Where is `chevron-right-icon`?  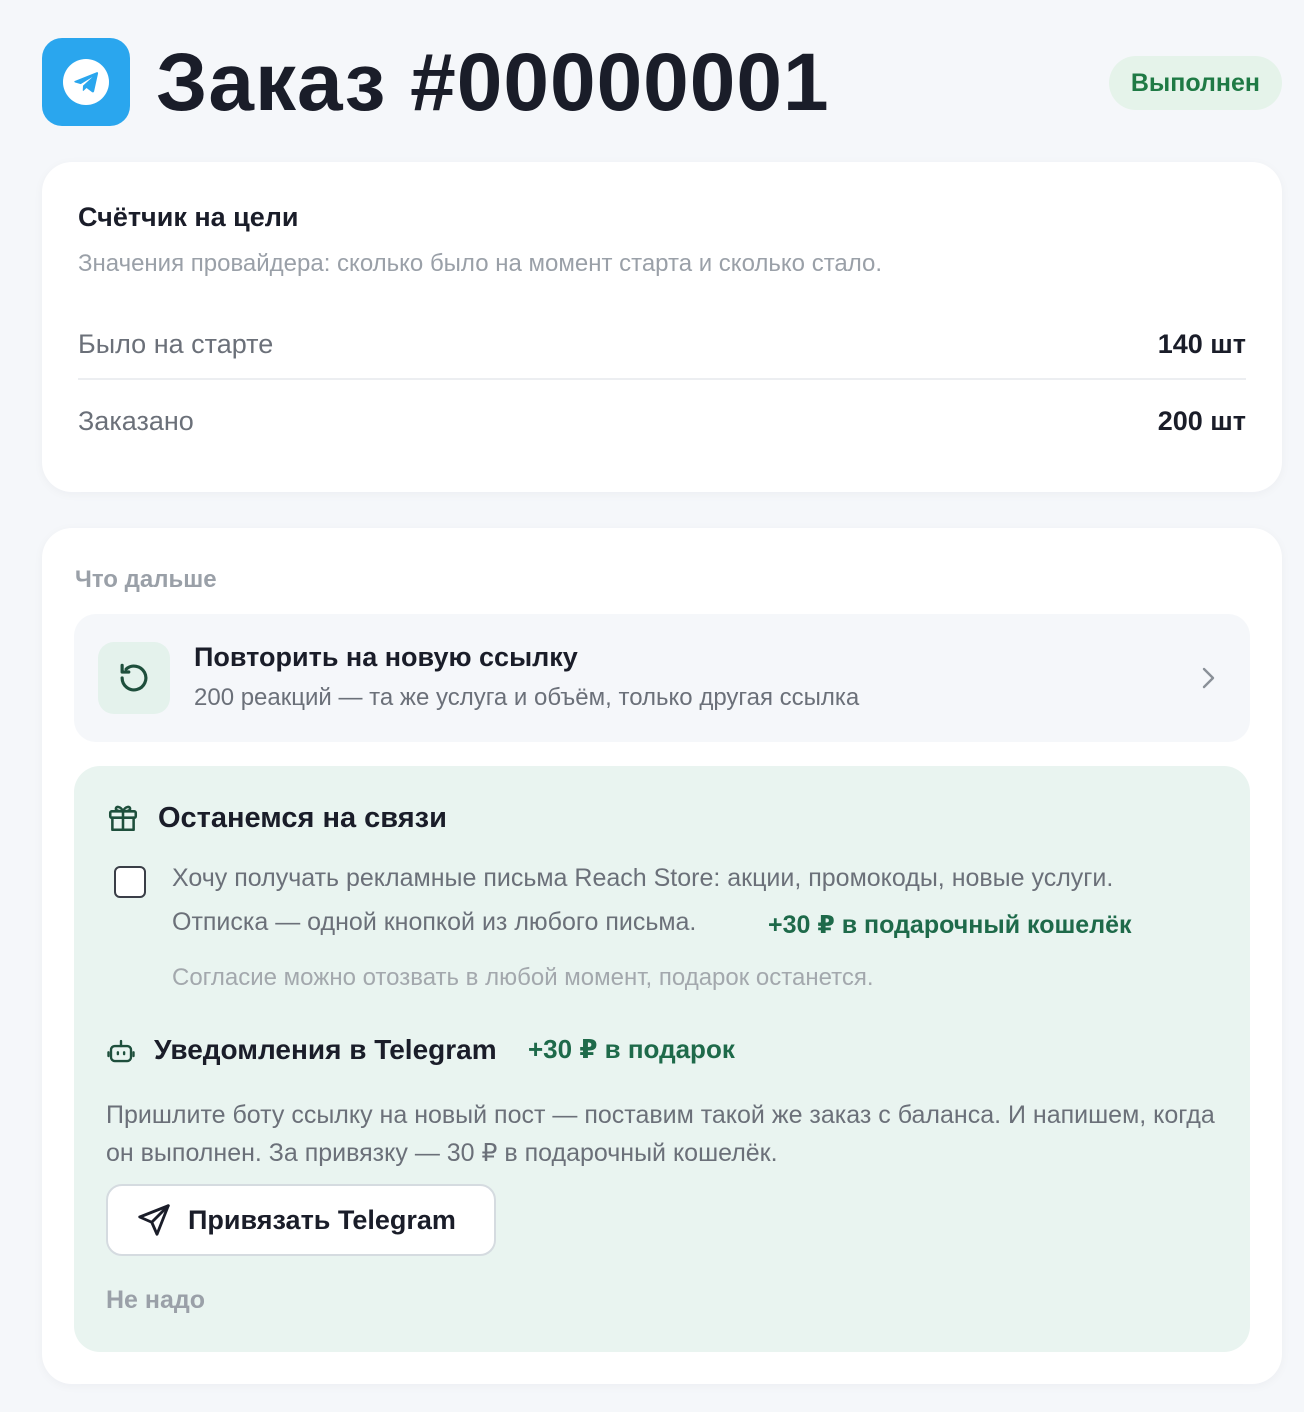 chevron-right-icon is located at coordinates (1208, 678).